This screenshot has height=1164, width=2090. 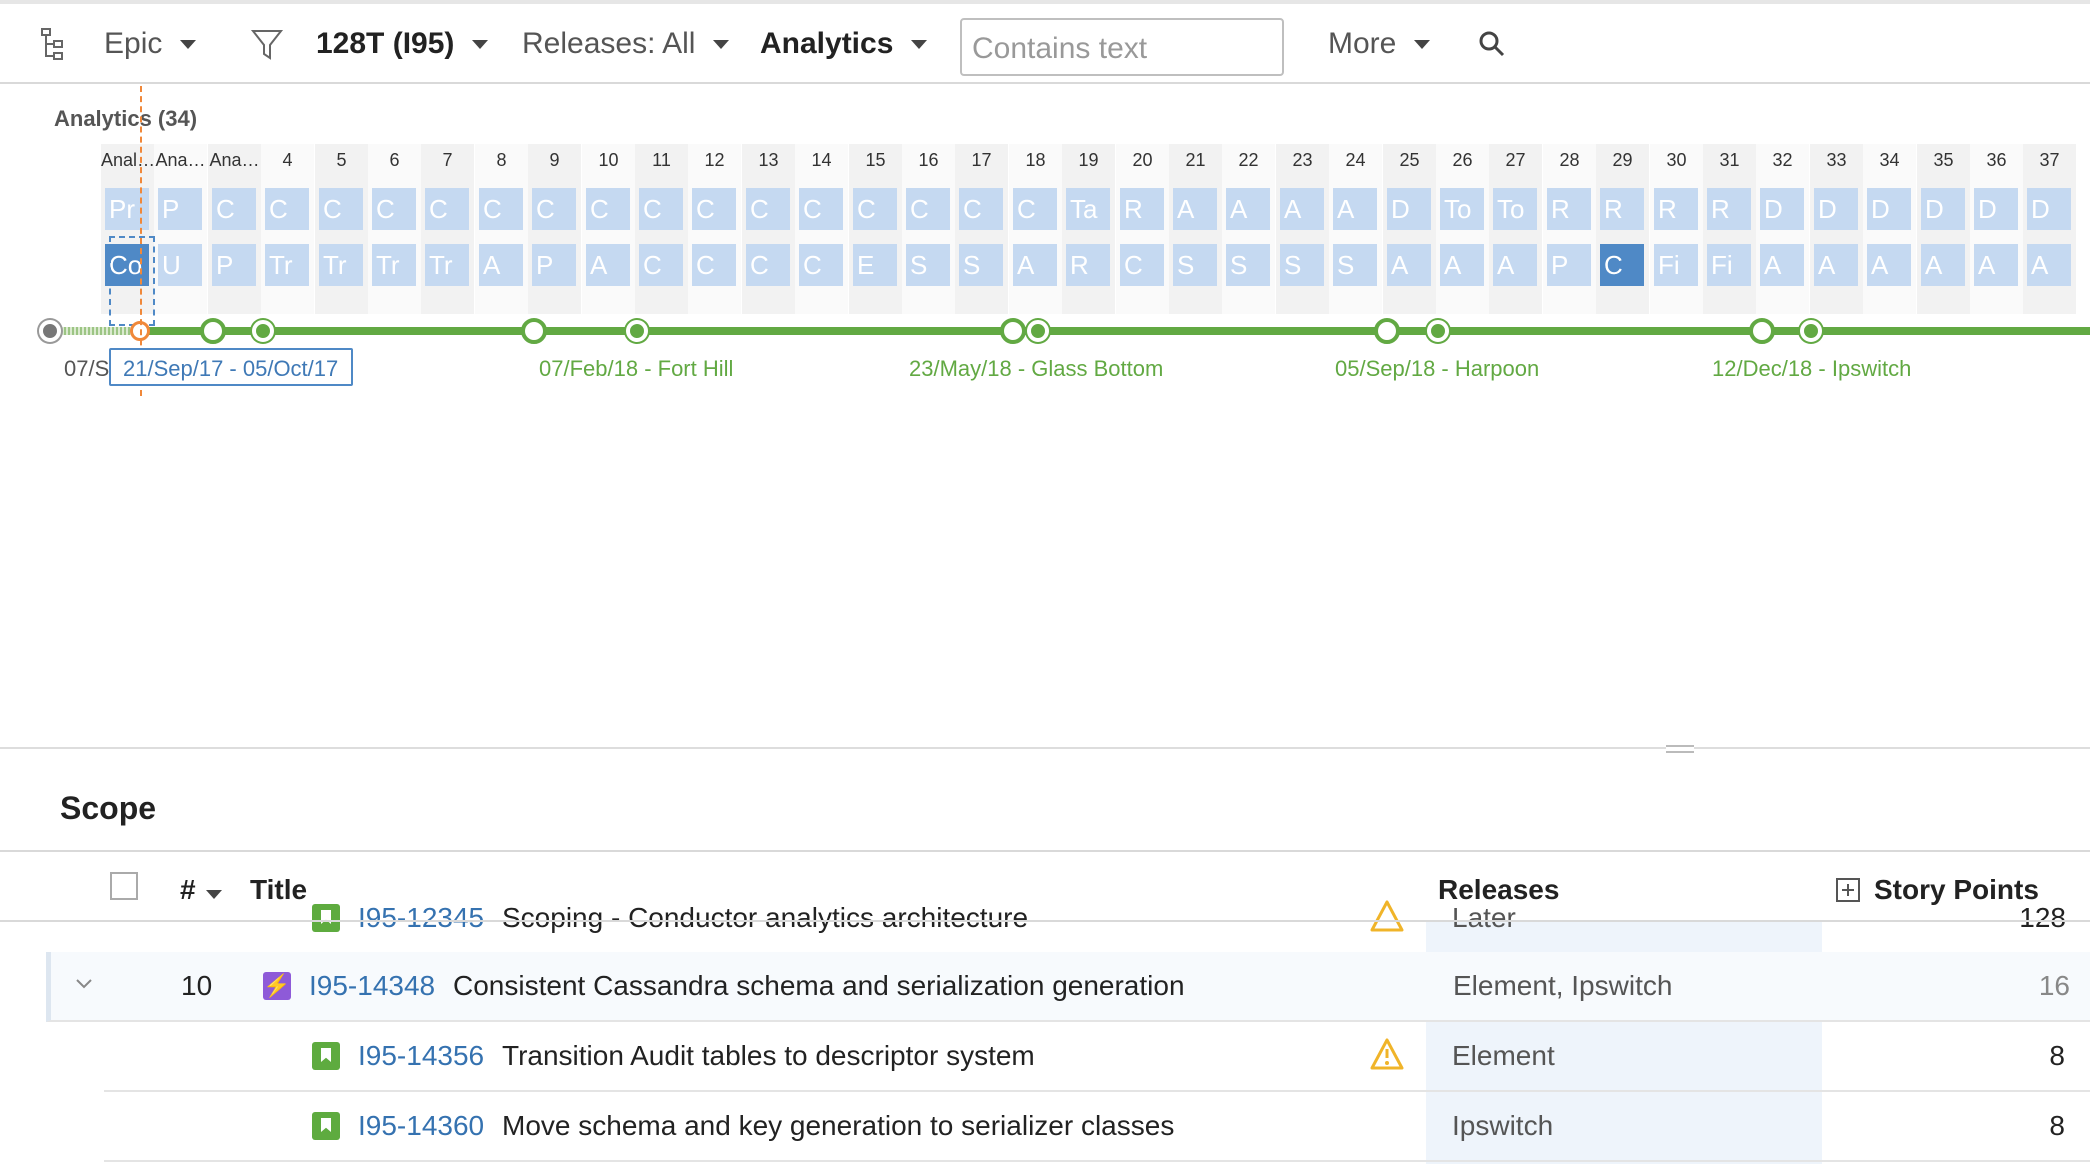 I want to click on sprint-column-header: 28, so click(x=1569, y=160).